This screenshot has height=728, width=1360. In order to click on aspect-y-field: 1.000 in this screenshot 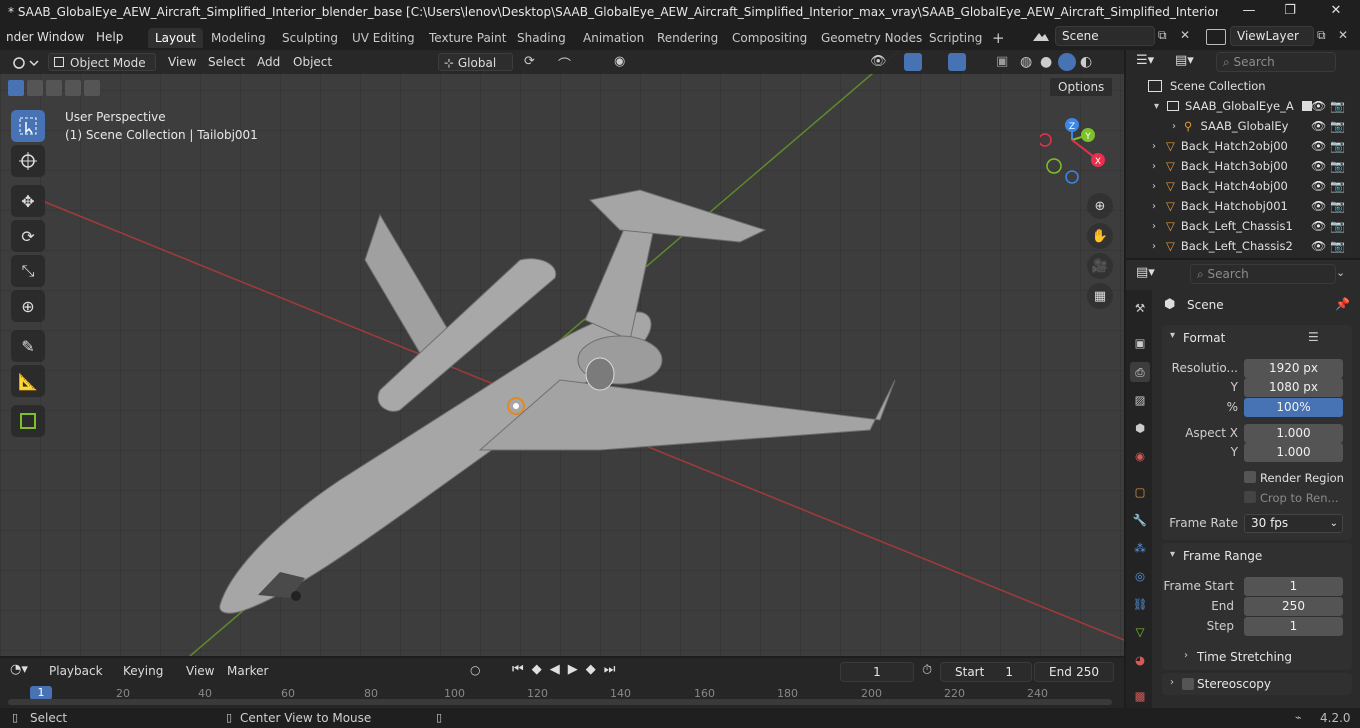, I will do `click(1293, 452)`.